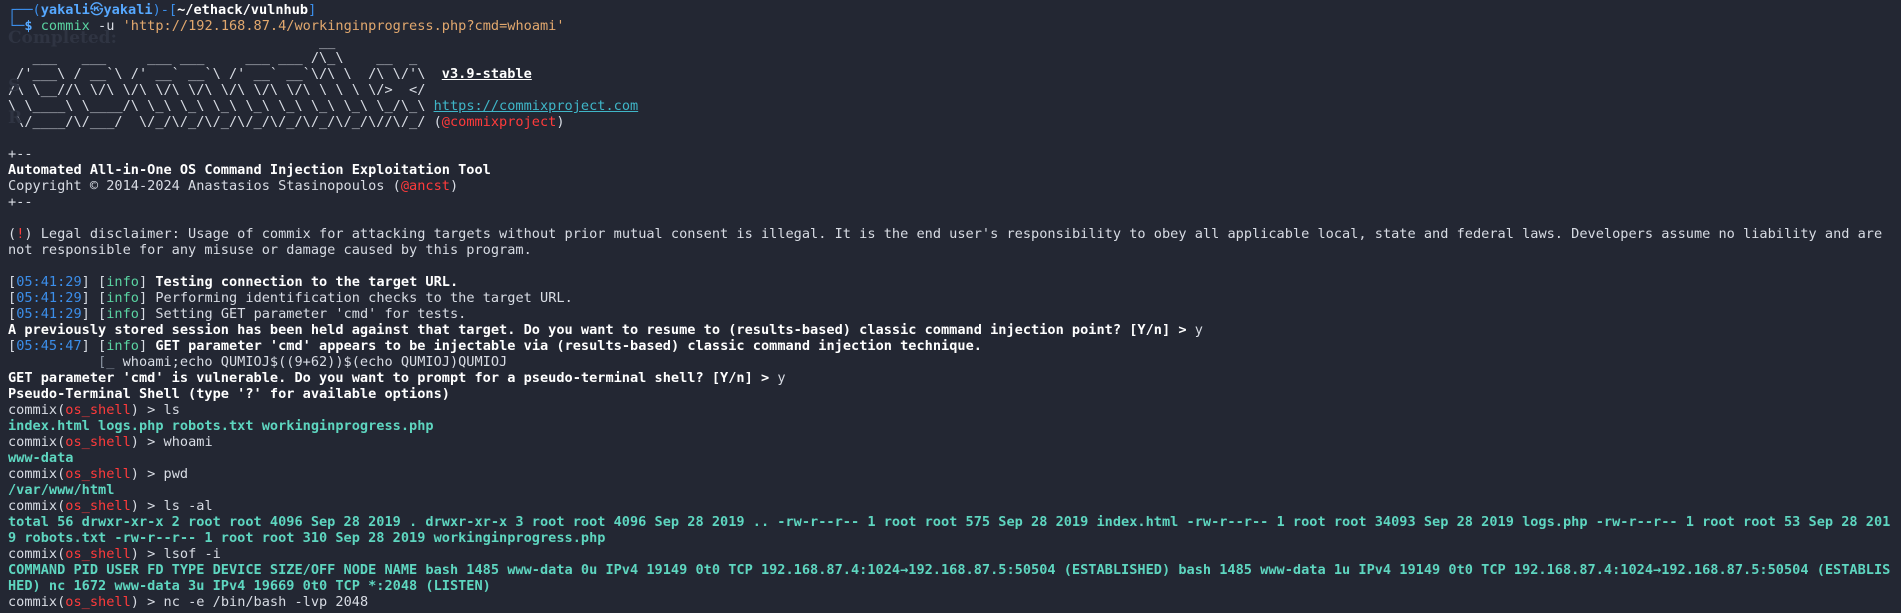 Image resolution: width=1901 pixels, height=613 pixels. Describe the element at coordinates (110, 442) in the screenshot. I see `shell-prompt: commix(os_shell) > whoami` at that location.